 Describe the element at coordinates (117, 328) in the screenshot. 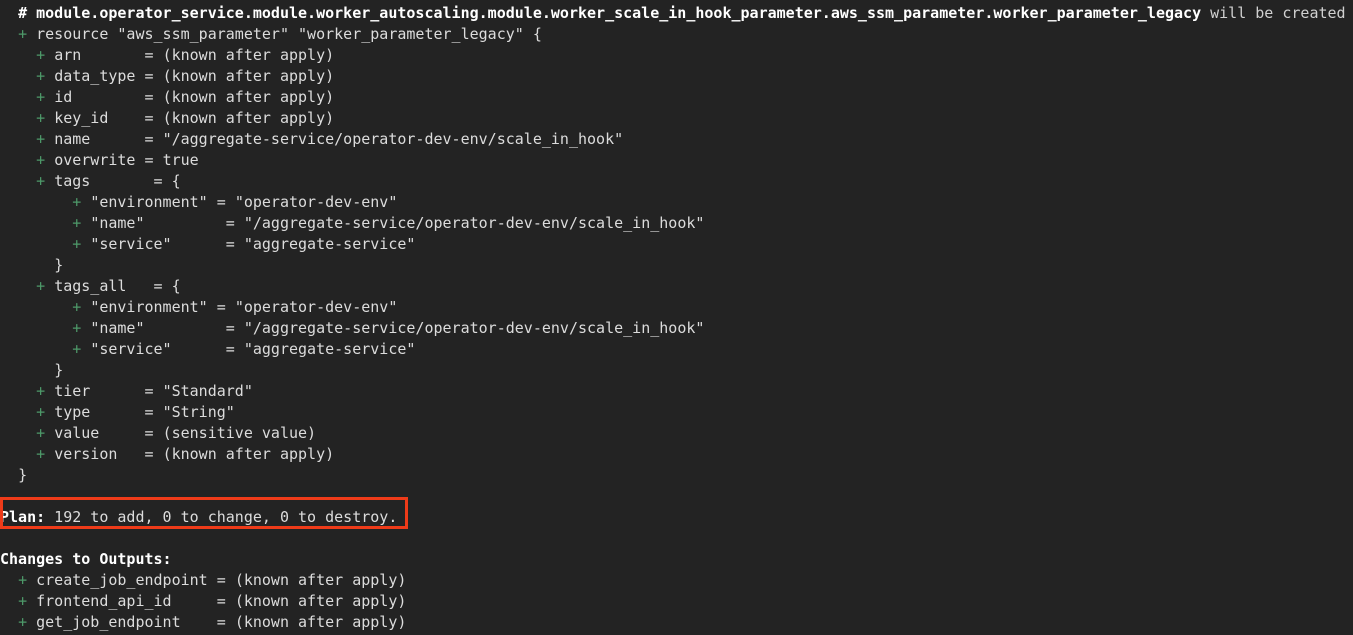

I see `tag-key: "name"` at that location.